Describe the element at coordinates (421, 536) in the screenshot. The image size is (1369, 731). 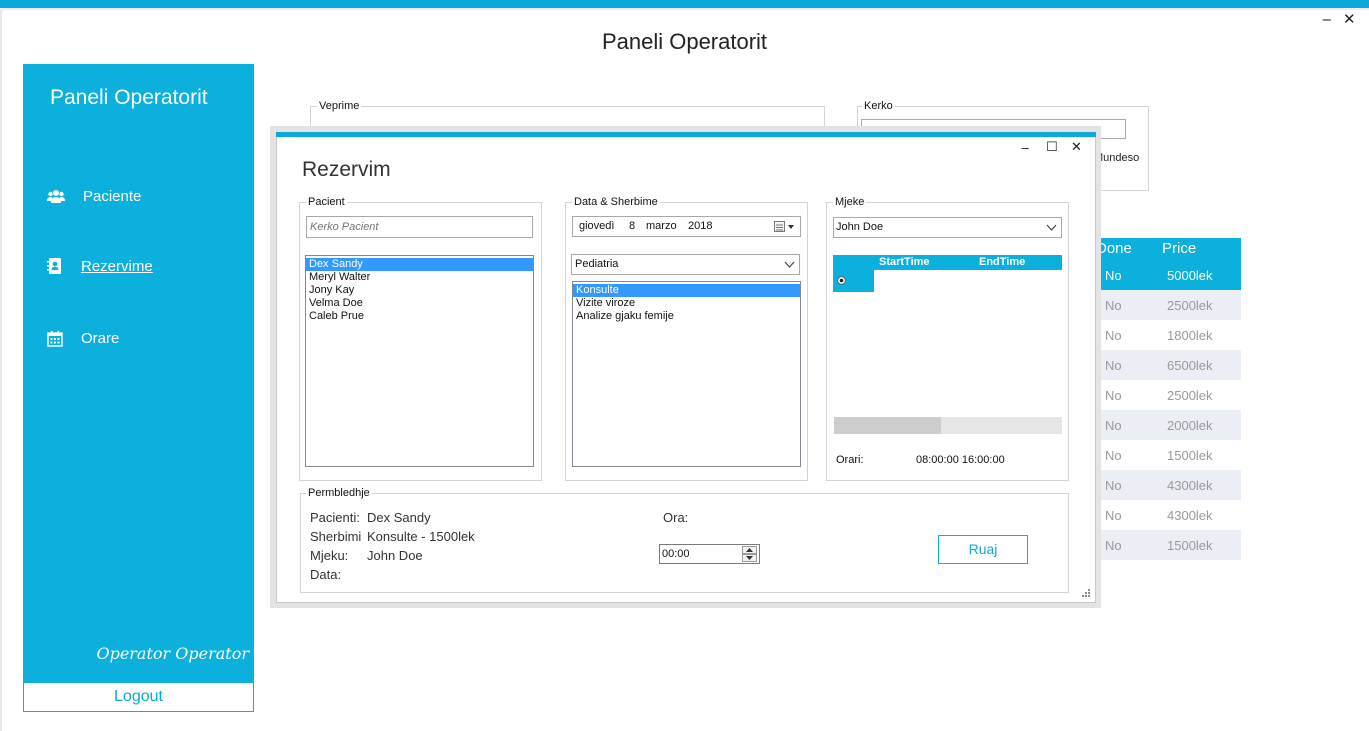
I see `summary-sherbimi-value: Konsulte - 1500lek` at that location.